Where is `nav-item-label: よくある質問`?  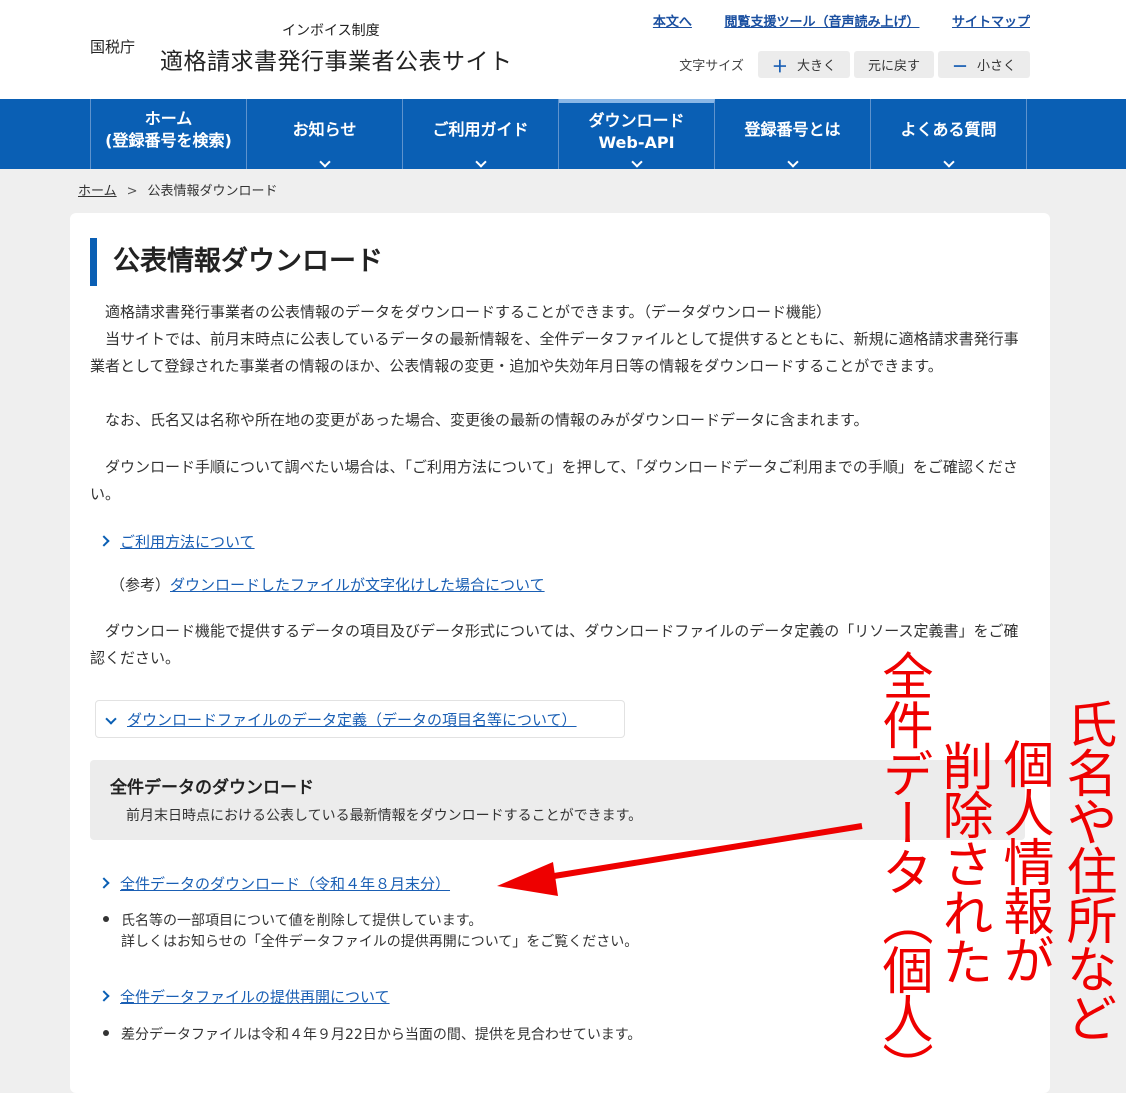 nav-item-label: よくある質問 is located at coordinates (948, 129).